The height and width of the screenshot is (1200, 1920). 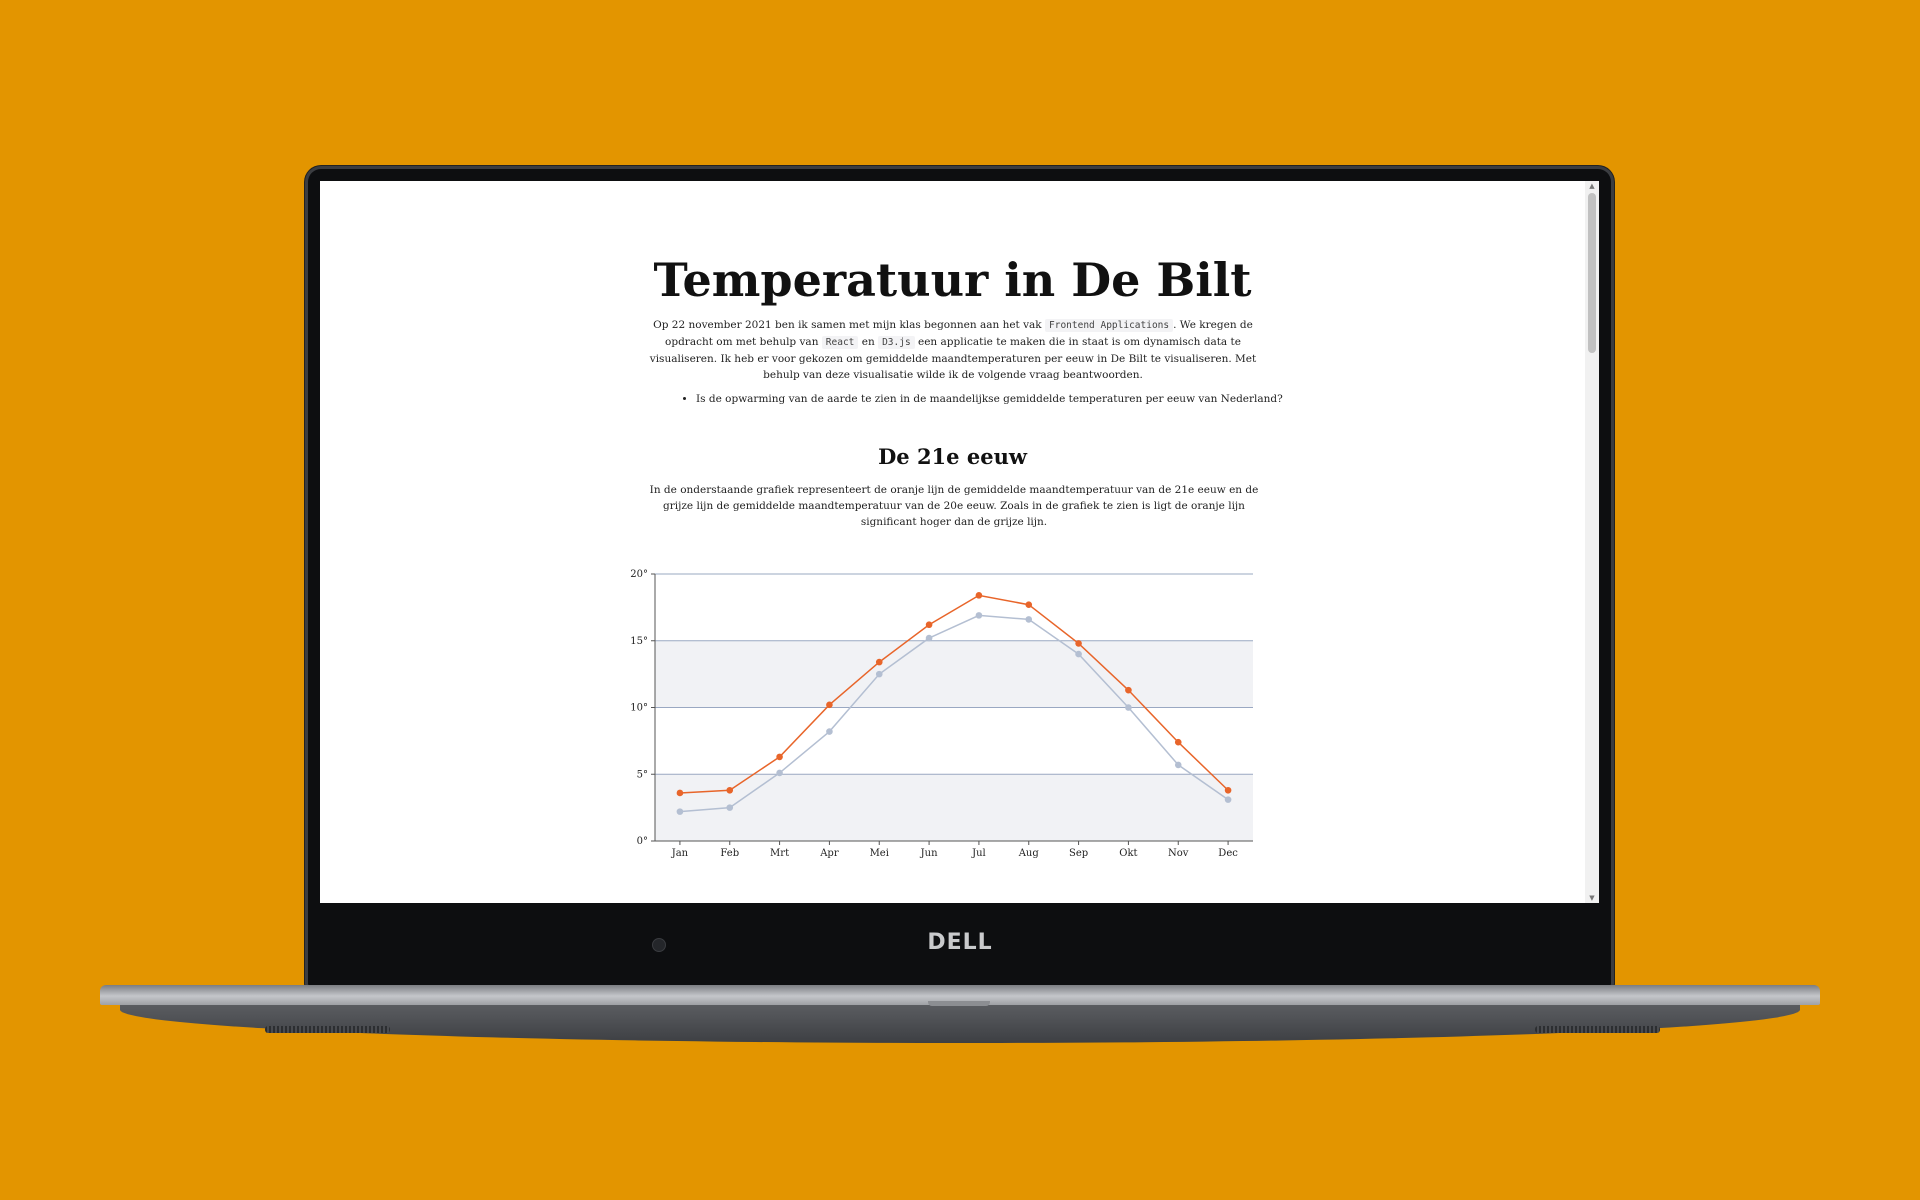 What do you see at coordinates (642, 774) in the screenshot?
I see `y-tick-label: 5°` at bounding box center [642, 774].